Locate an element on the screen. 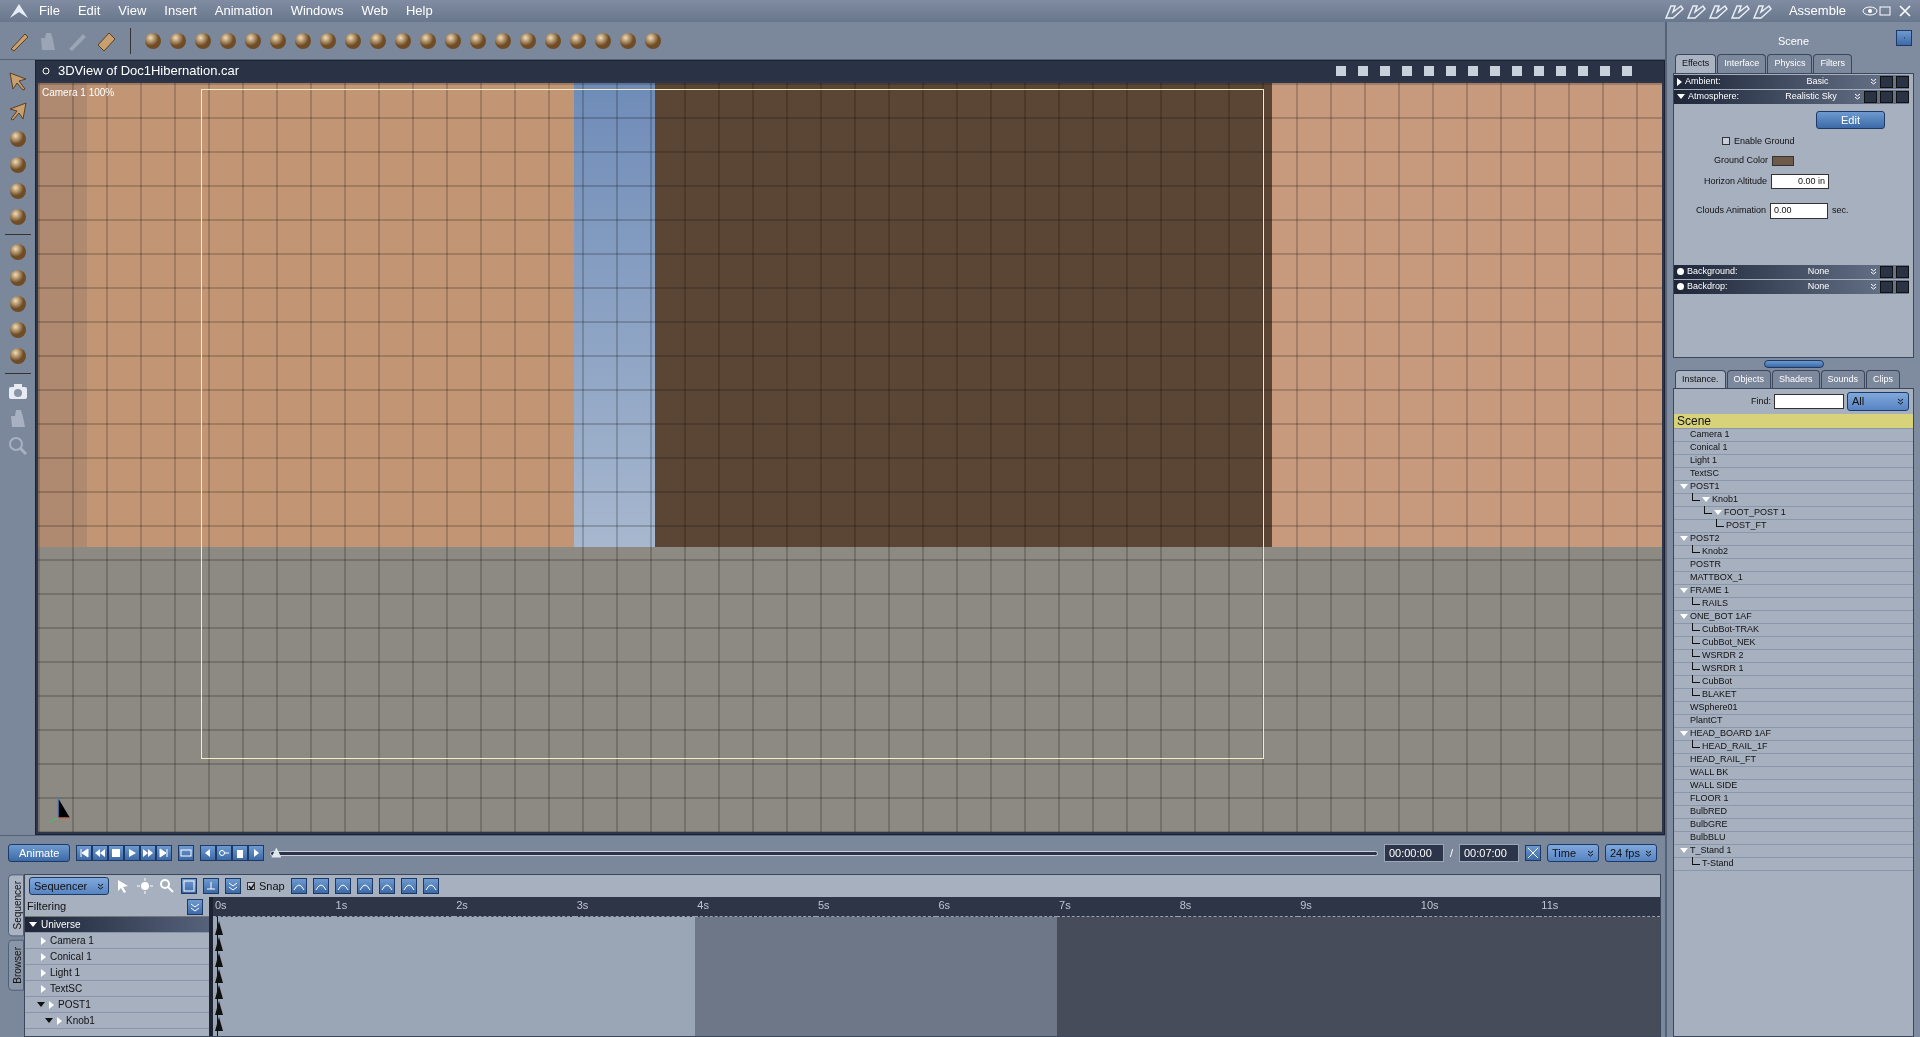 The image size is (1920, 1037). tree-item: FRAME 1 is located at coordinates (1793, 591).